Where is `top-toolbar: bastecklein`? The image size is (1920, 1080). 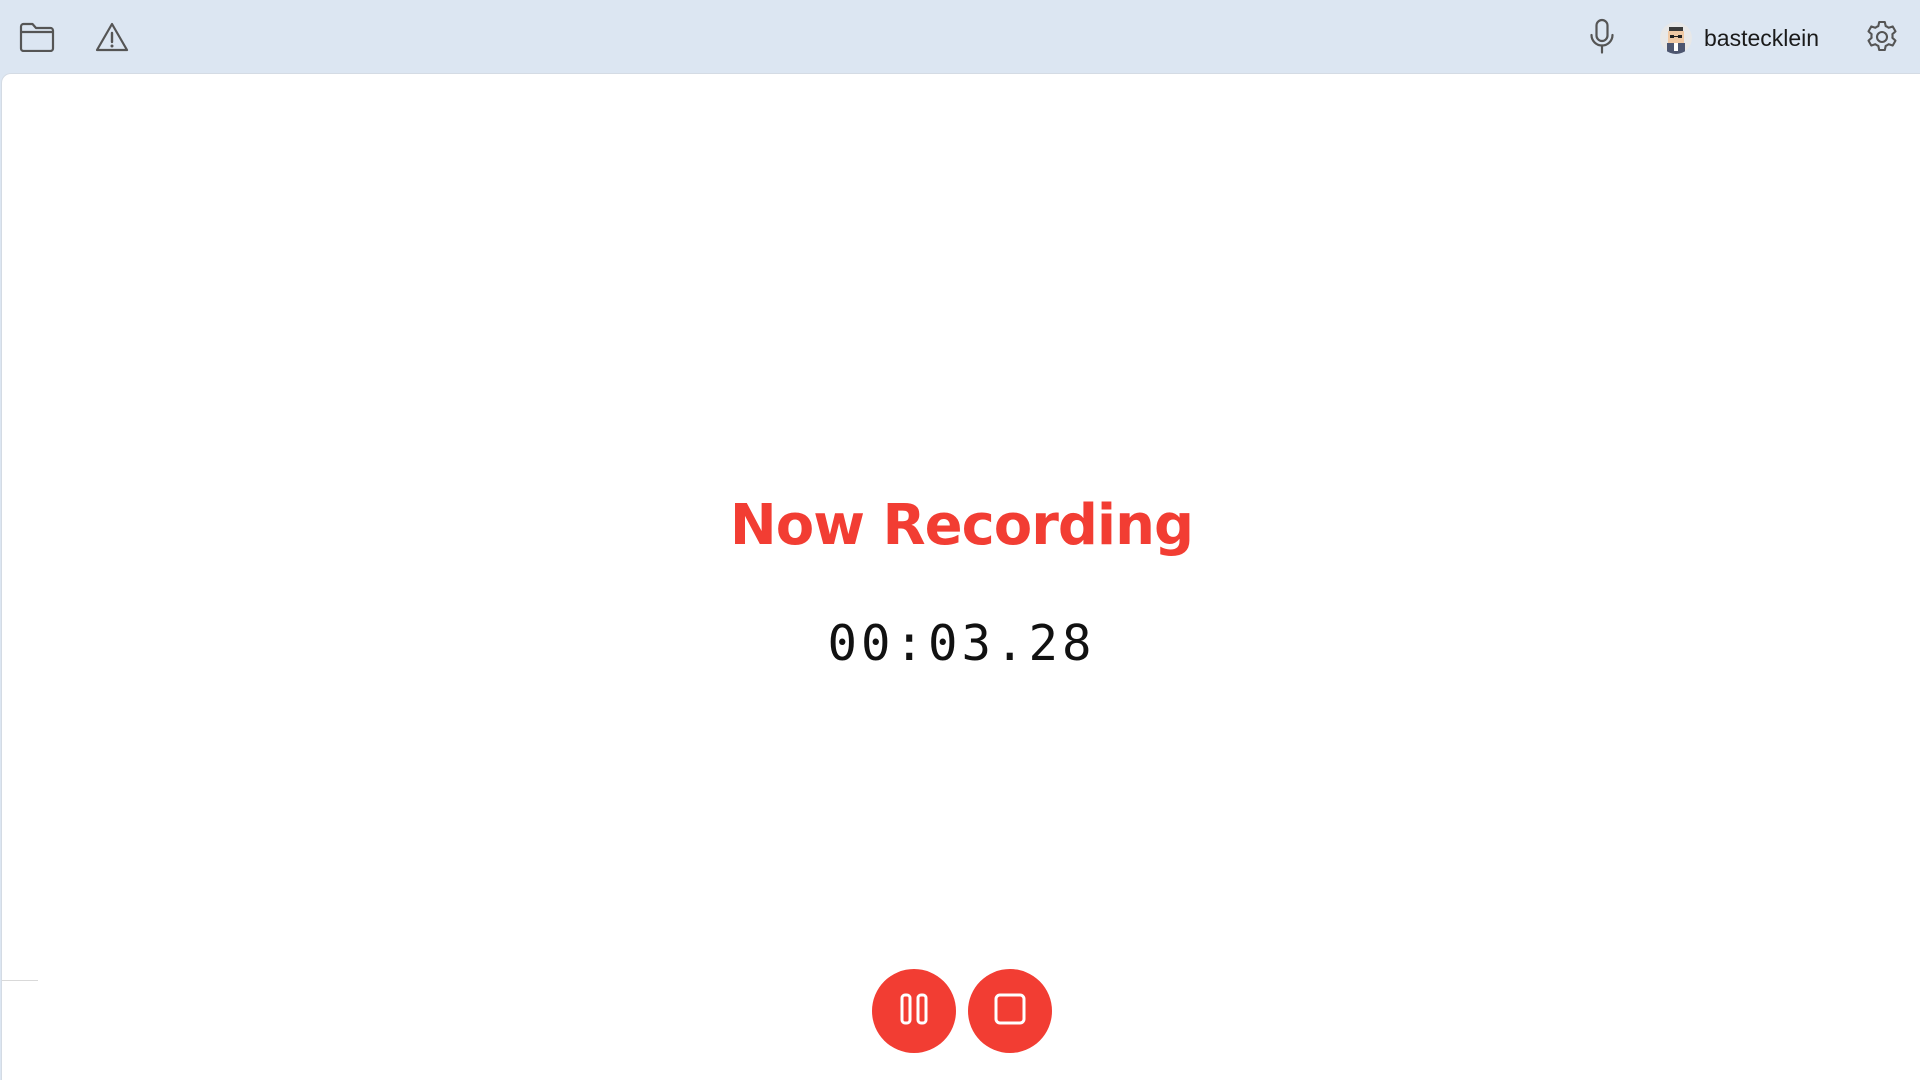 top-toolbar: bastecklein is located at coordinates (960, 36).